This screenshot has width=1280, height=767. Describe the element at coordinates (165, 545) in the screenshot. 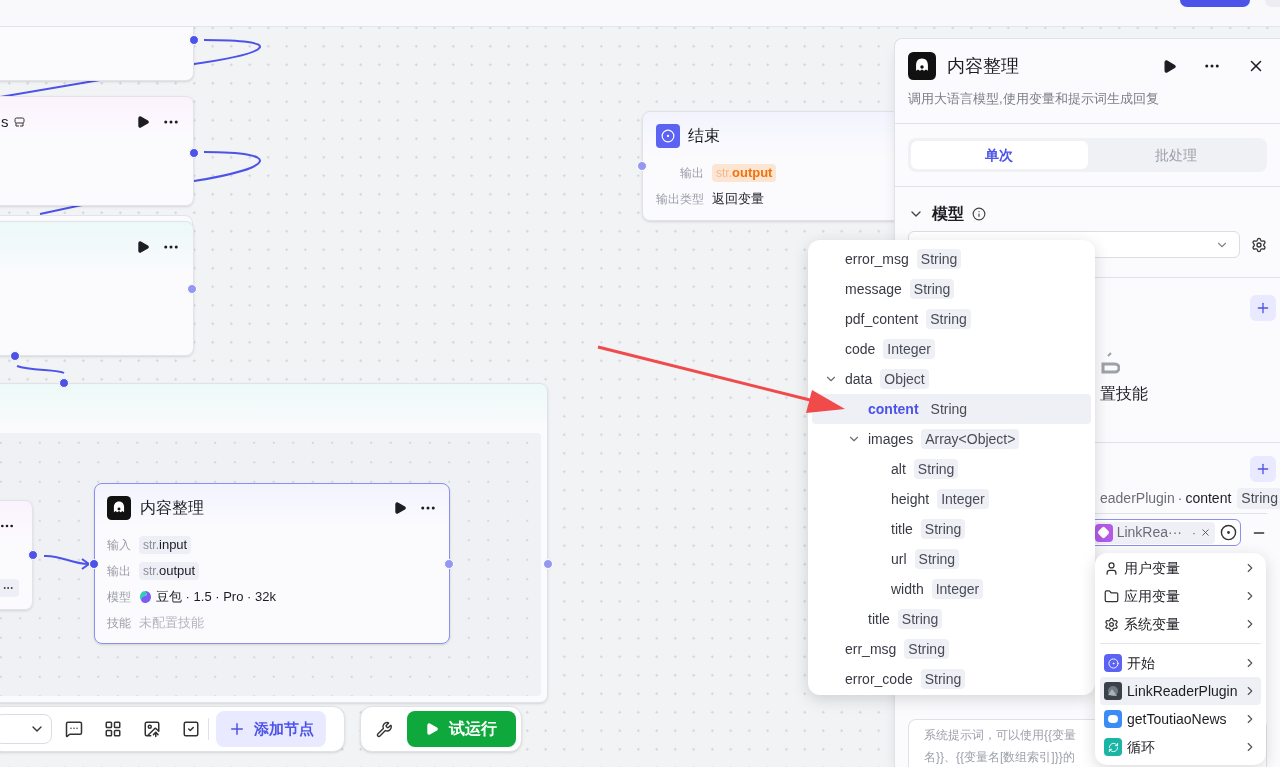

I see `variable-tag: str.input` at that location.